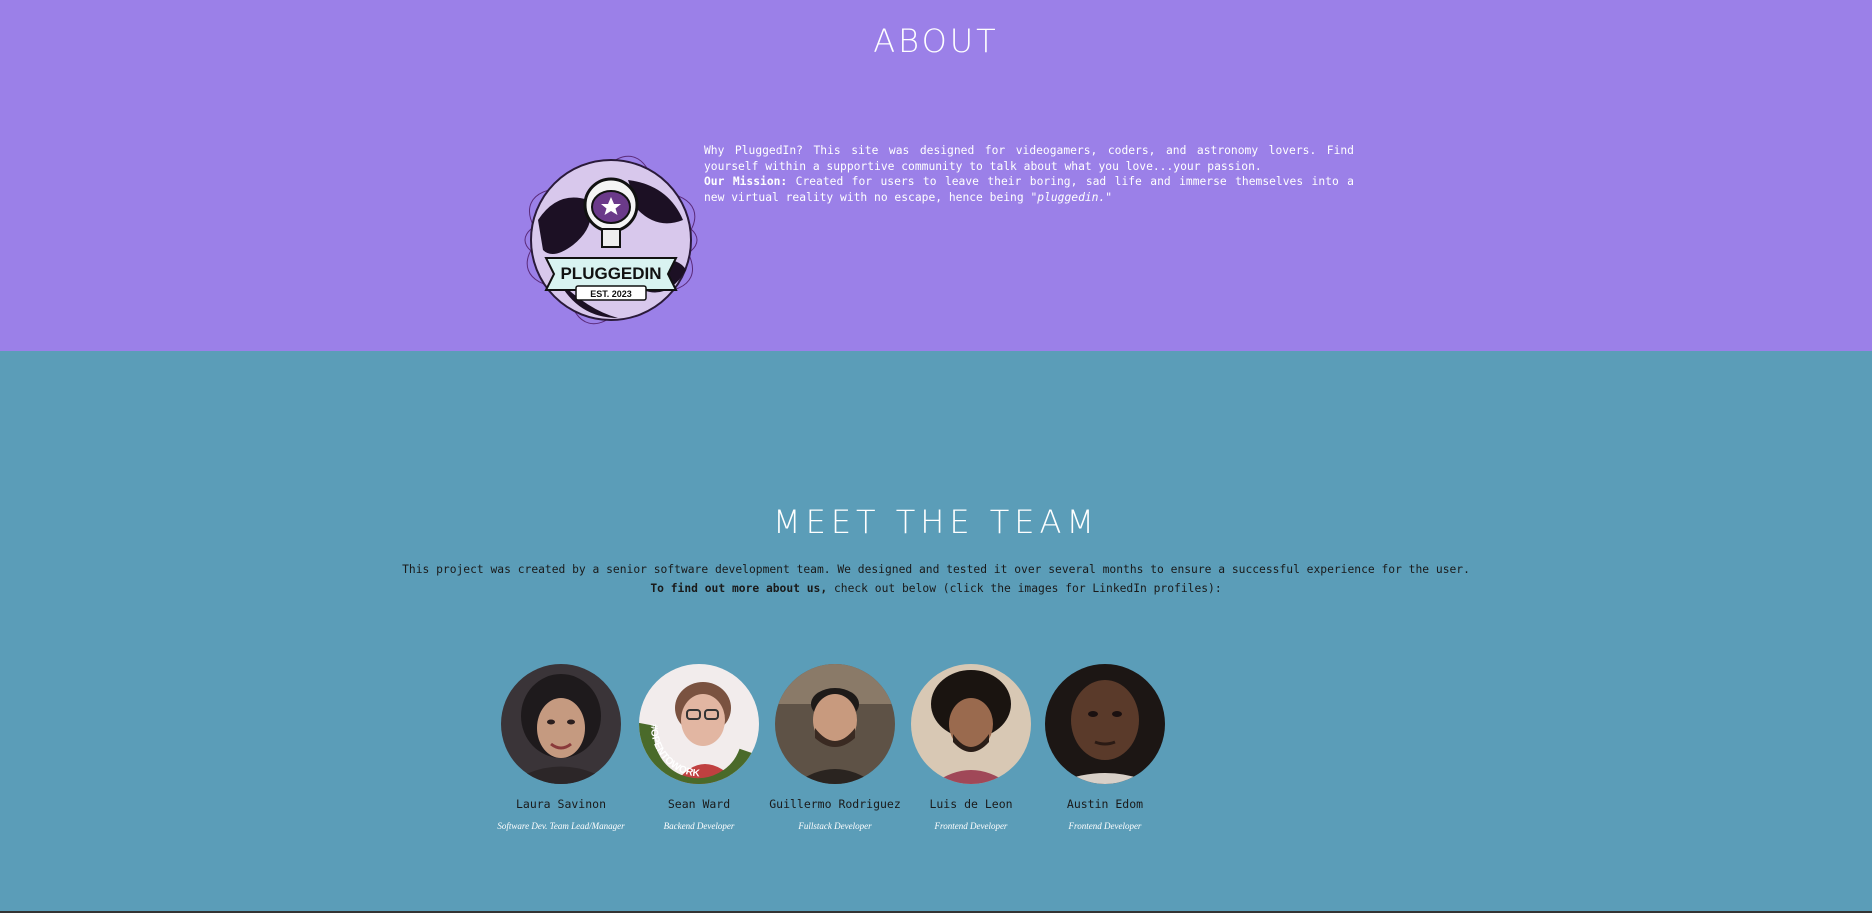  Describe the element at coordinates (611, 239) in the screenshot. I see `pluggedin-logo: PLUGGEDIN EST. 2023` at that location.